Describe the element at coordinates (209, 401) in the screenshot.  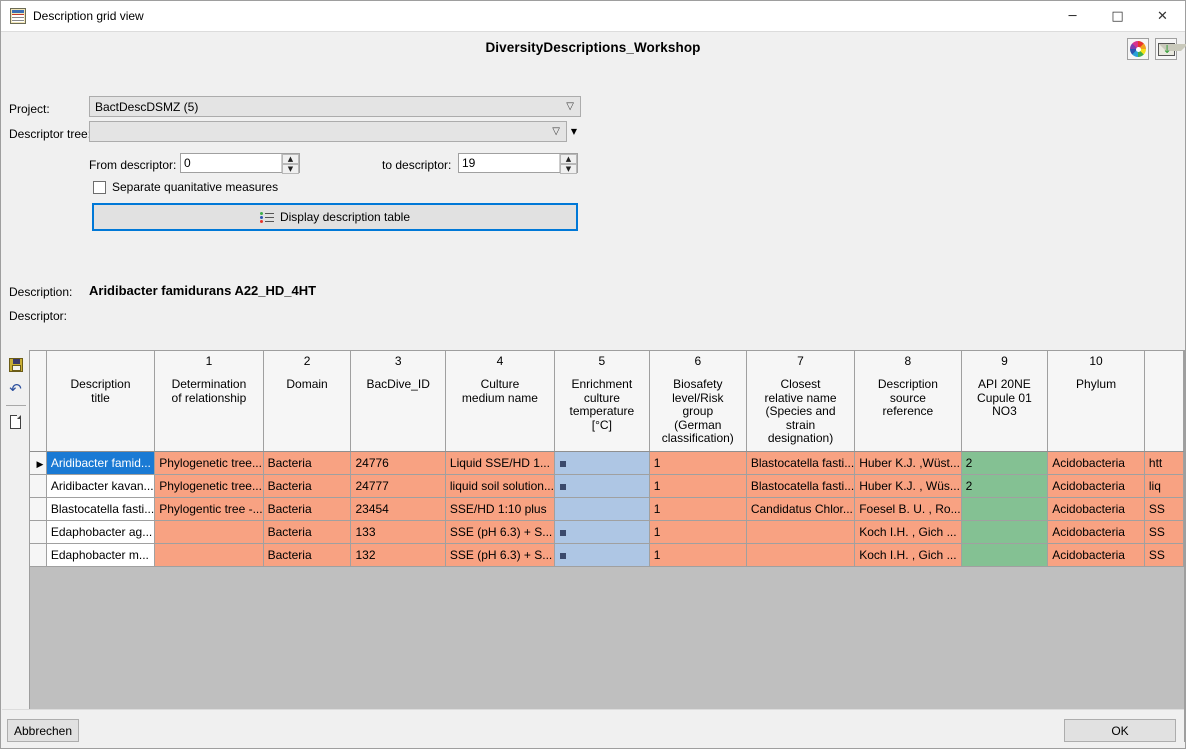
I see `column-header-1: 1 Determination of relationship` at that location.